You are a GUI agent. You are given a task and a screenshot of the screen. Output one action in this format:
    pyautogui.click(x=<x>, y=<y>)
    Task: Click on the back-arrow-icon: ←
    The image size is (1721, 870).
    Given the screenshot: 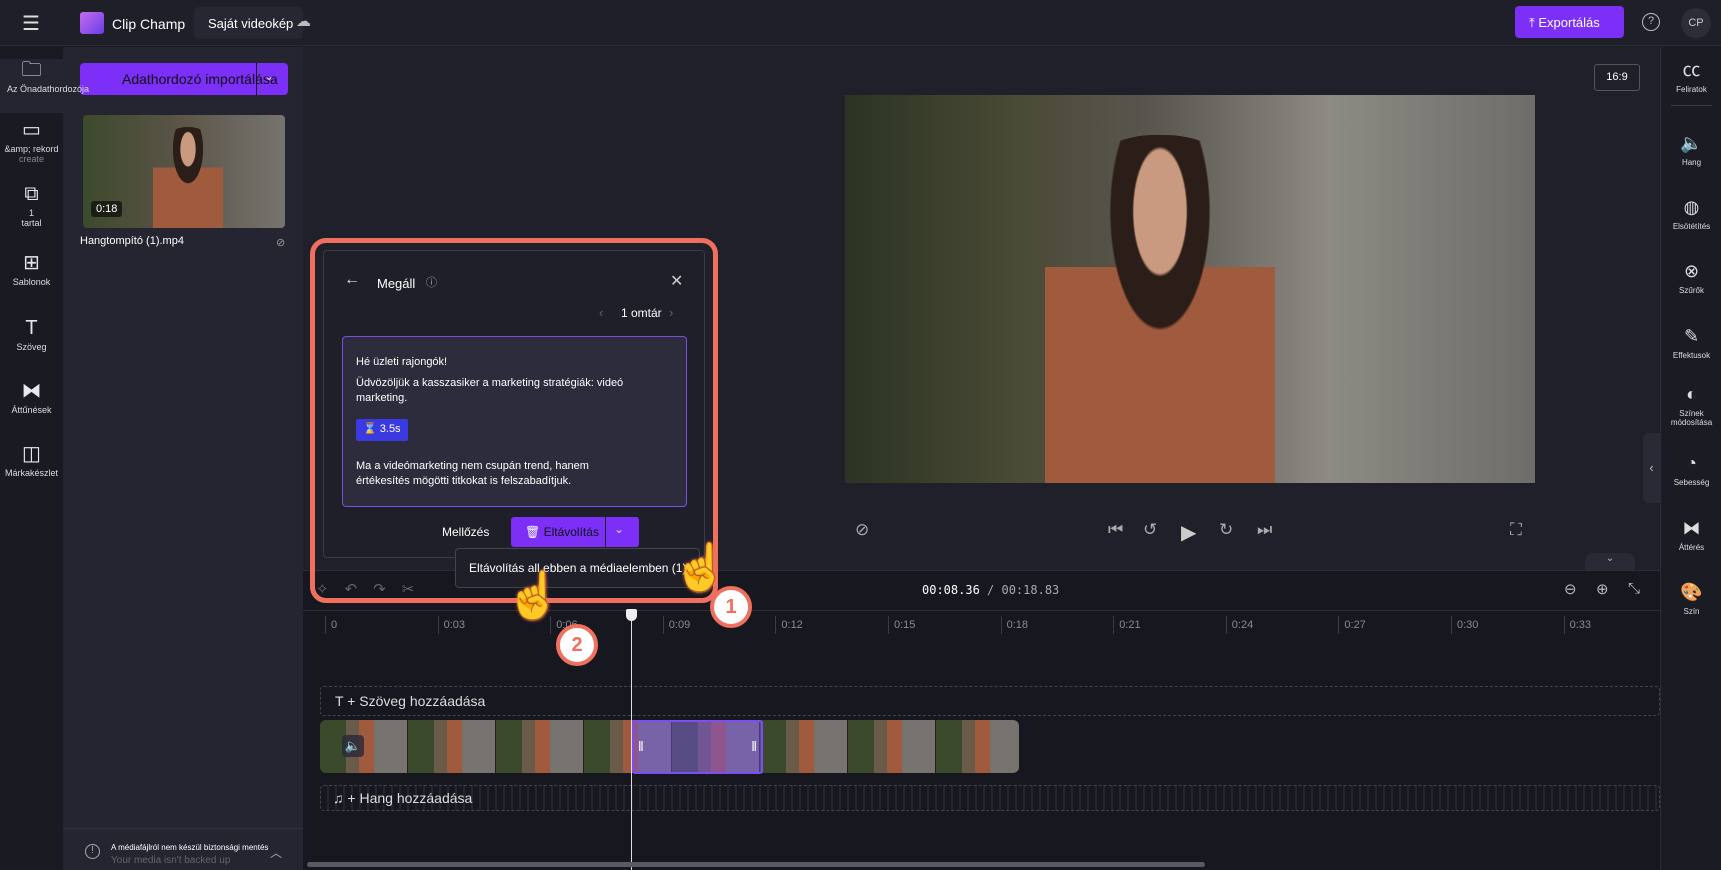 What is the action you would take?
    pyautogui.click(x=352, y=280)
    